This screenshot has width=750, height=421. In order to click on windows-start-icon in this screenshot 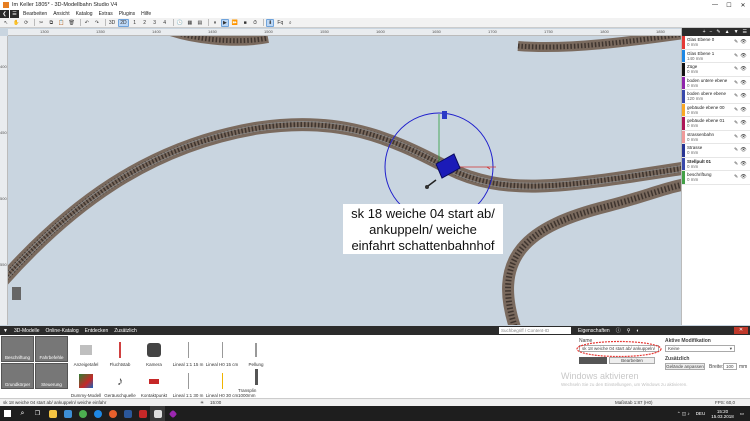, I will do `click(7, 413)`.